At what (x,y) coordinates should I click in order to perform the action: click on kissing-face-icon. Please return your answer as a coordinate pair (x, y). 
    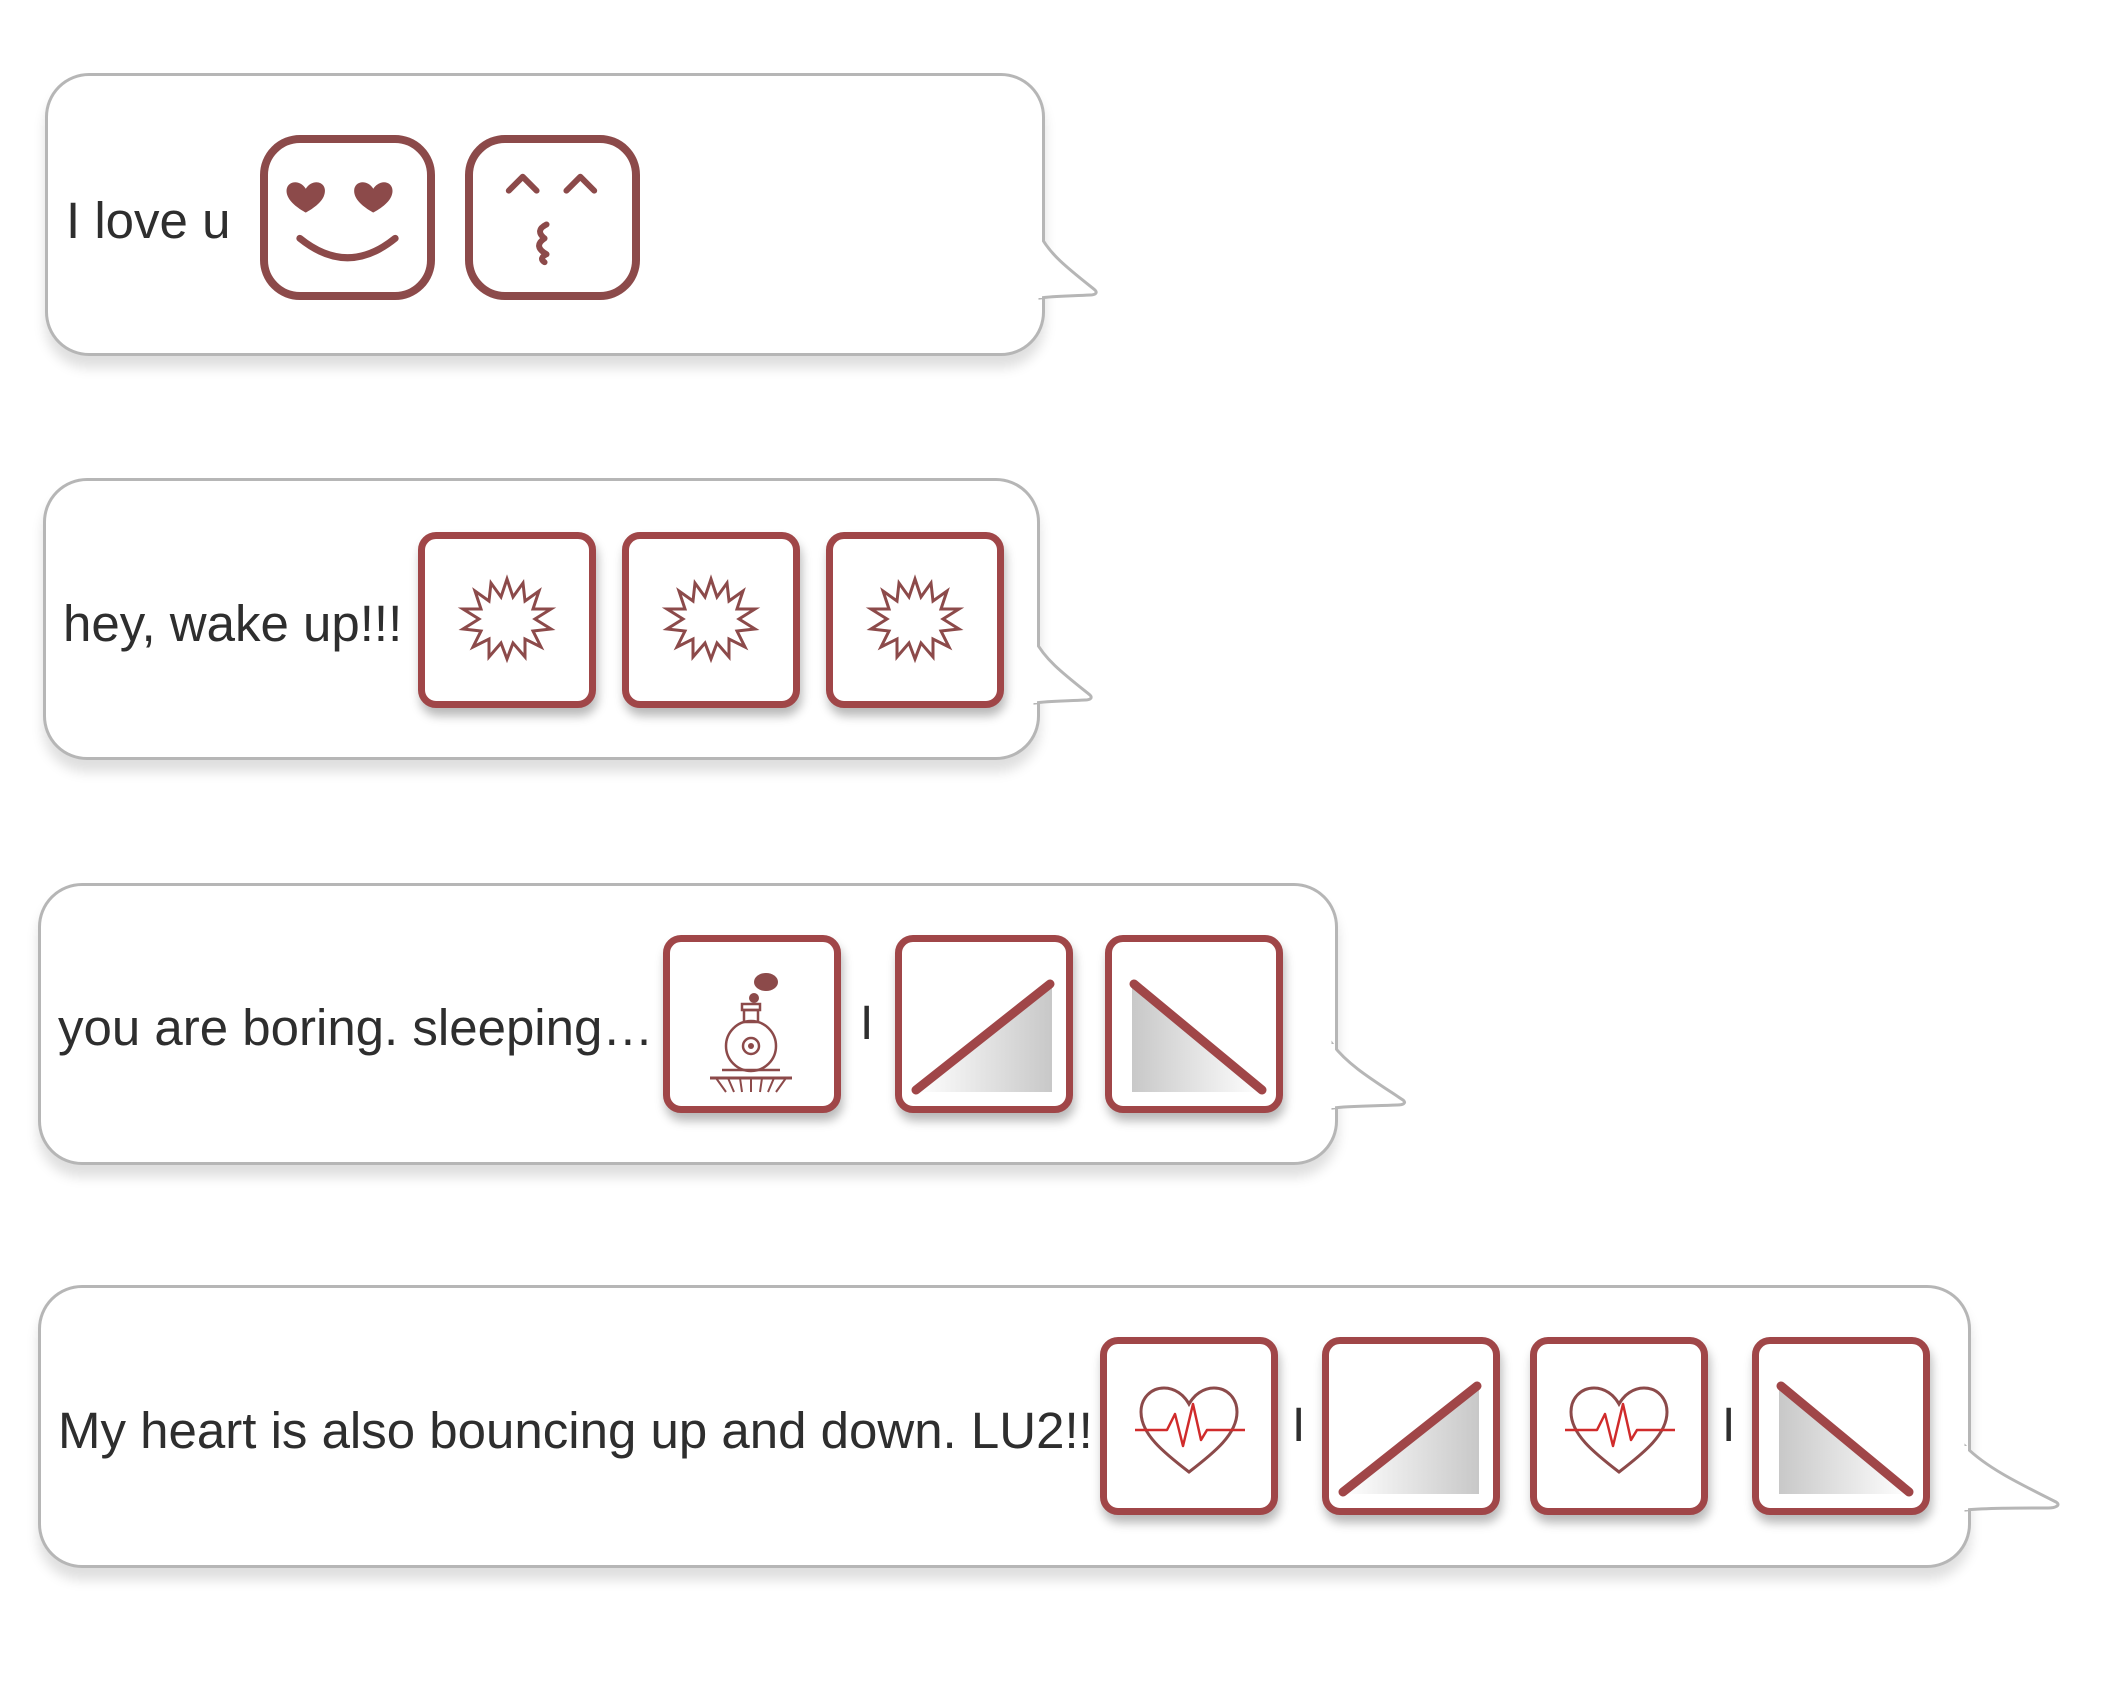
    Looking at the image, I should click on (552, 217).